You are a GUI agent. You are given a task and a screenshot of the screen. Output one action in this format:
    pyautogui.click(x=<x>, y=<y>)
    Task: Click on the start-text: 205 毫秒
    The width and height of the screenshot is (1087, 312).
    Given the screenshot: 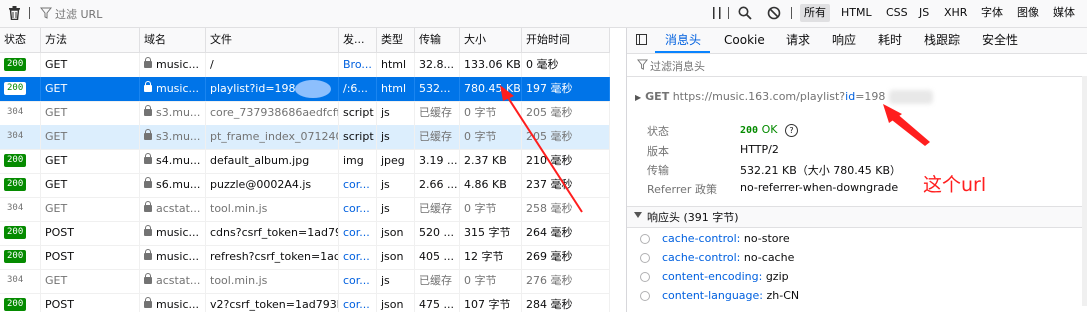 What is the action you would take?
    pyautogui.click(x=549, y=112)
    